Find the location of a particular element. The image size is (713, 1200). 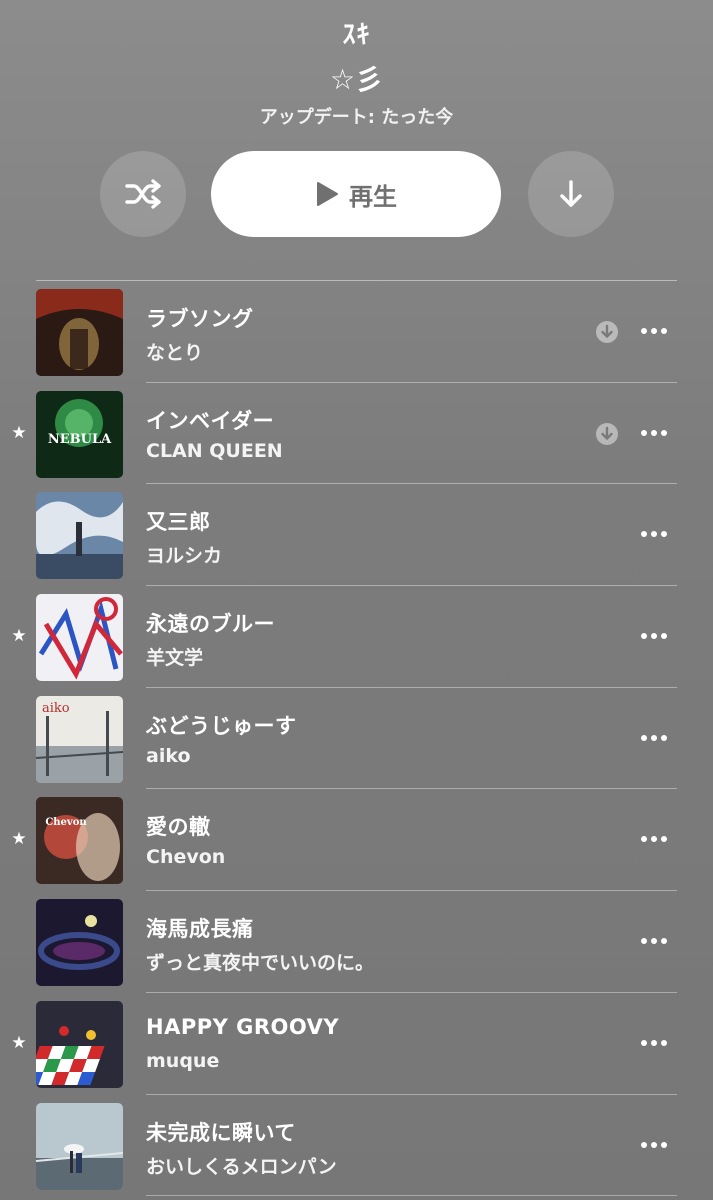

play-button-label: 再生 is located at coordinates (373, 196).